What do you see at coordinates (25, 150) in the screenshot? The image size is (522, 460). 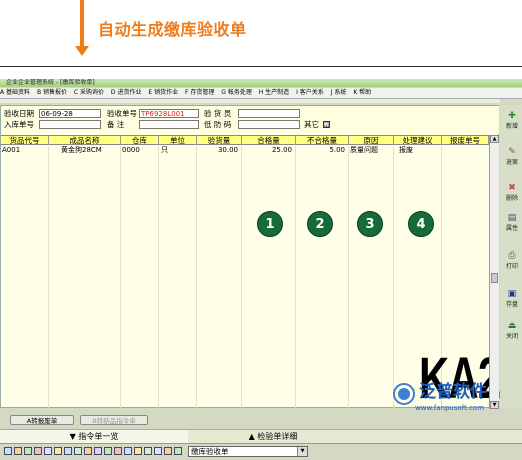 I see `cell-code: A001` at bounding box center [25, 150].